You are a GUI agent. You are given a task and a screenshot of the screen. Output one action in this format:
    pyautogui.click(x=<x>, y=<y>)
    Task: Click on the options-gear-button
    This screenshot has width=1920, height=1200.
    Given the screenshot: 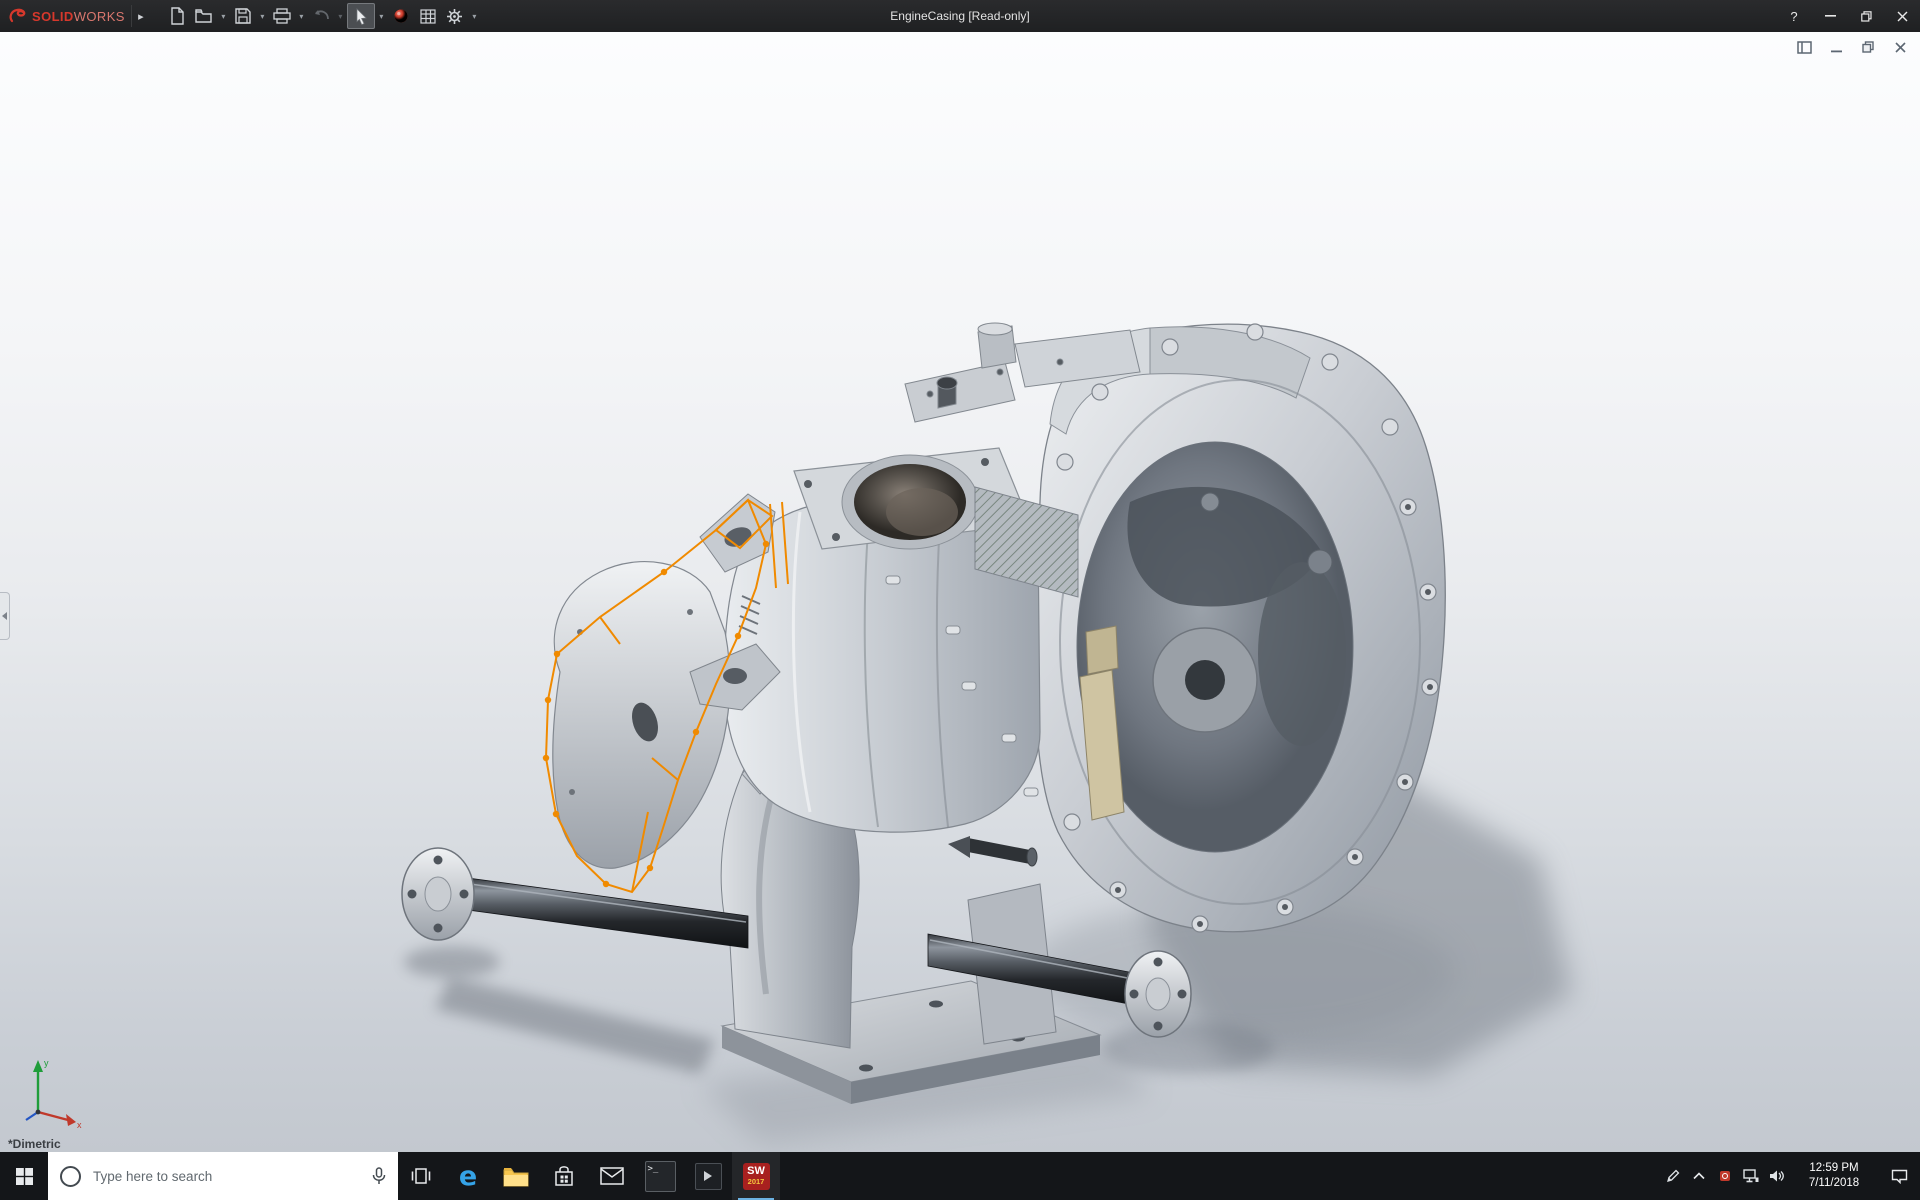 What is the action you would take?
    pyautogui.click(x=455, y=16)
    